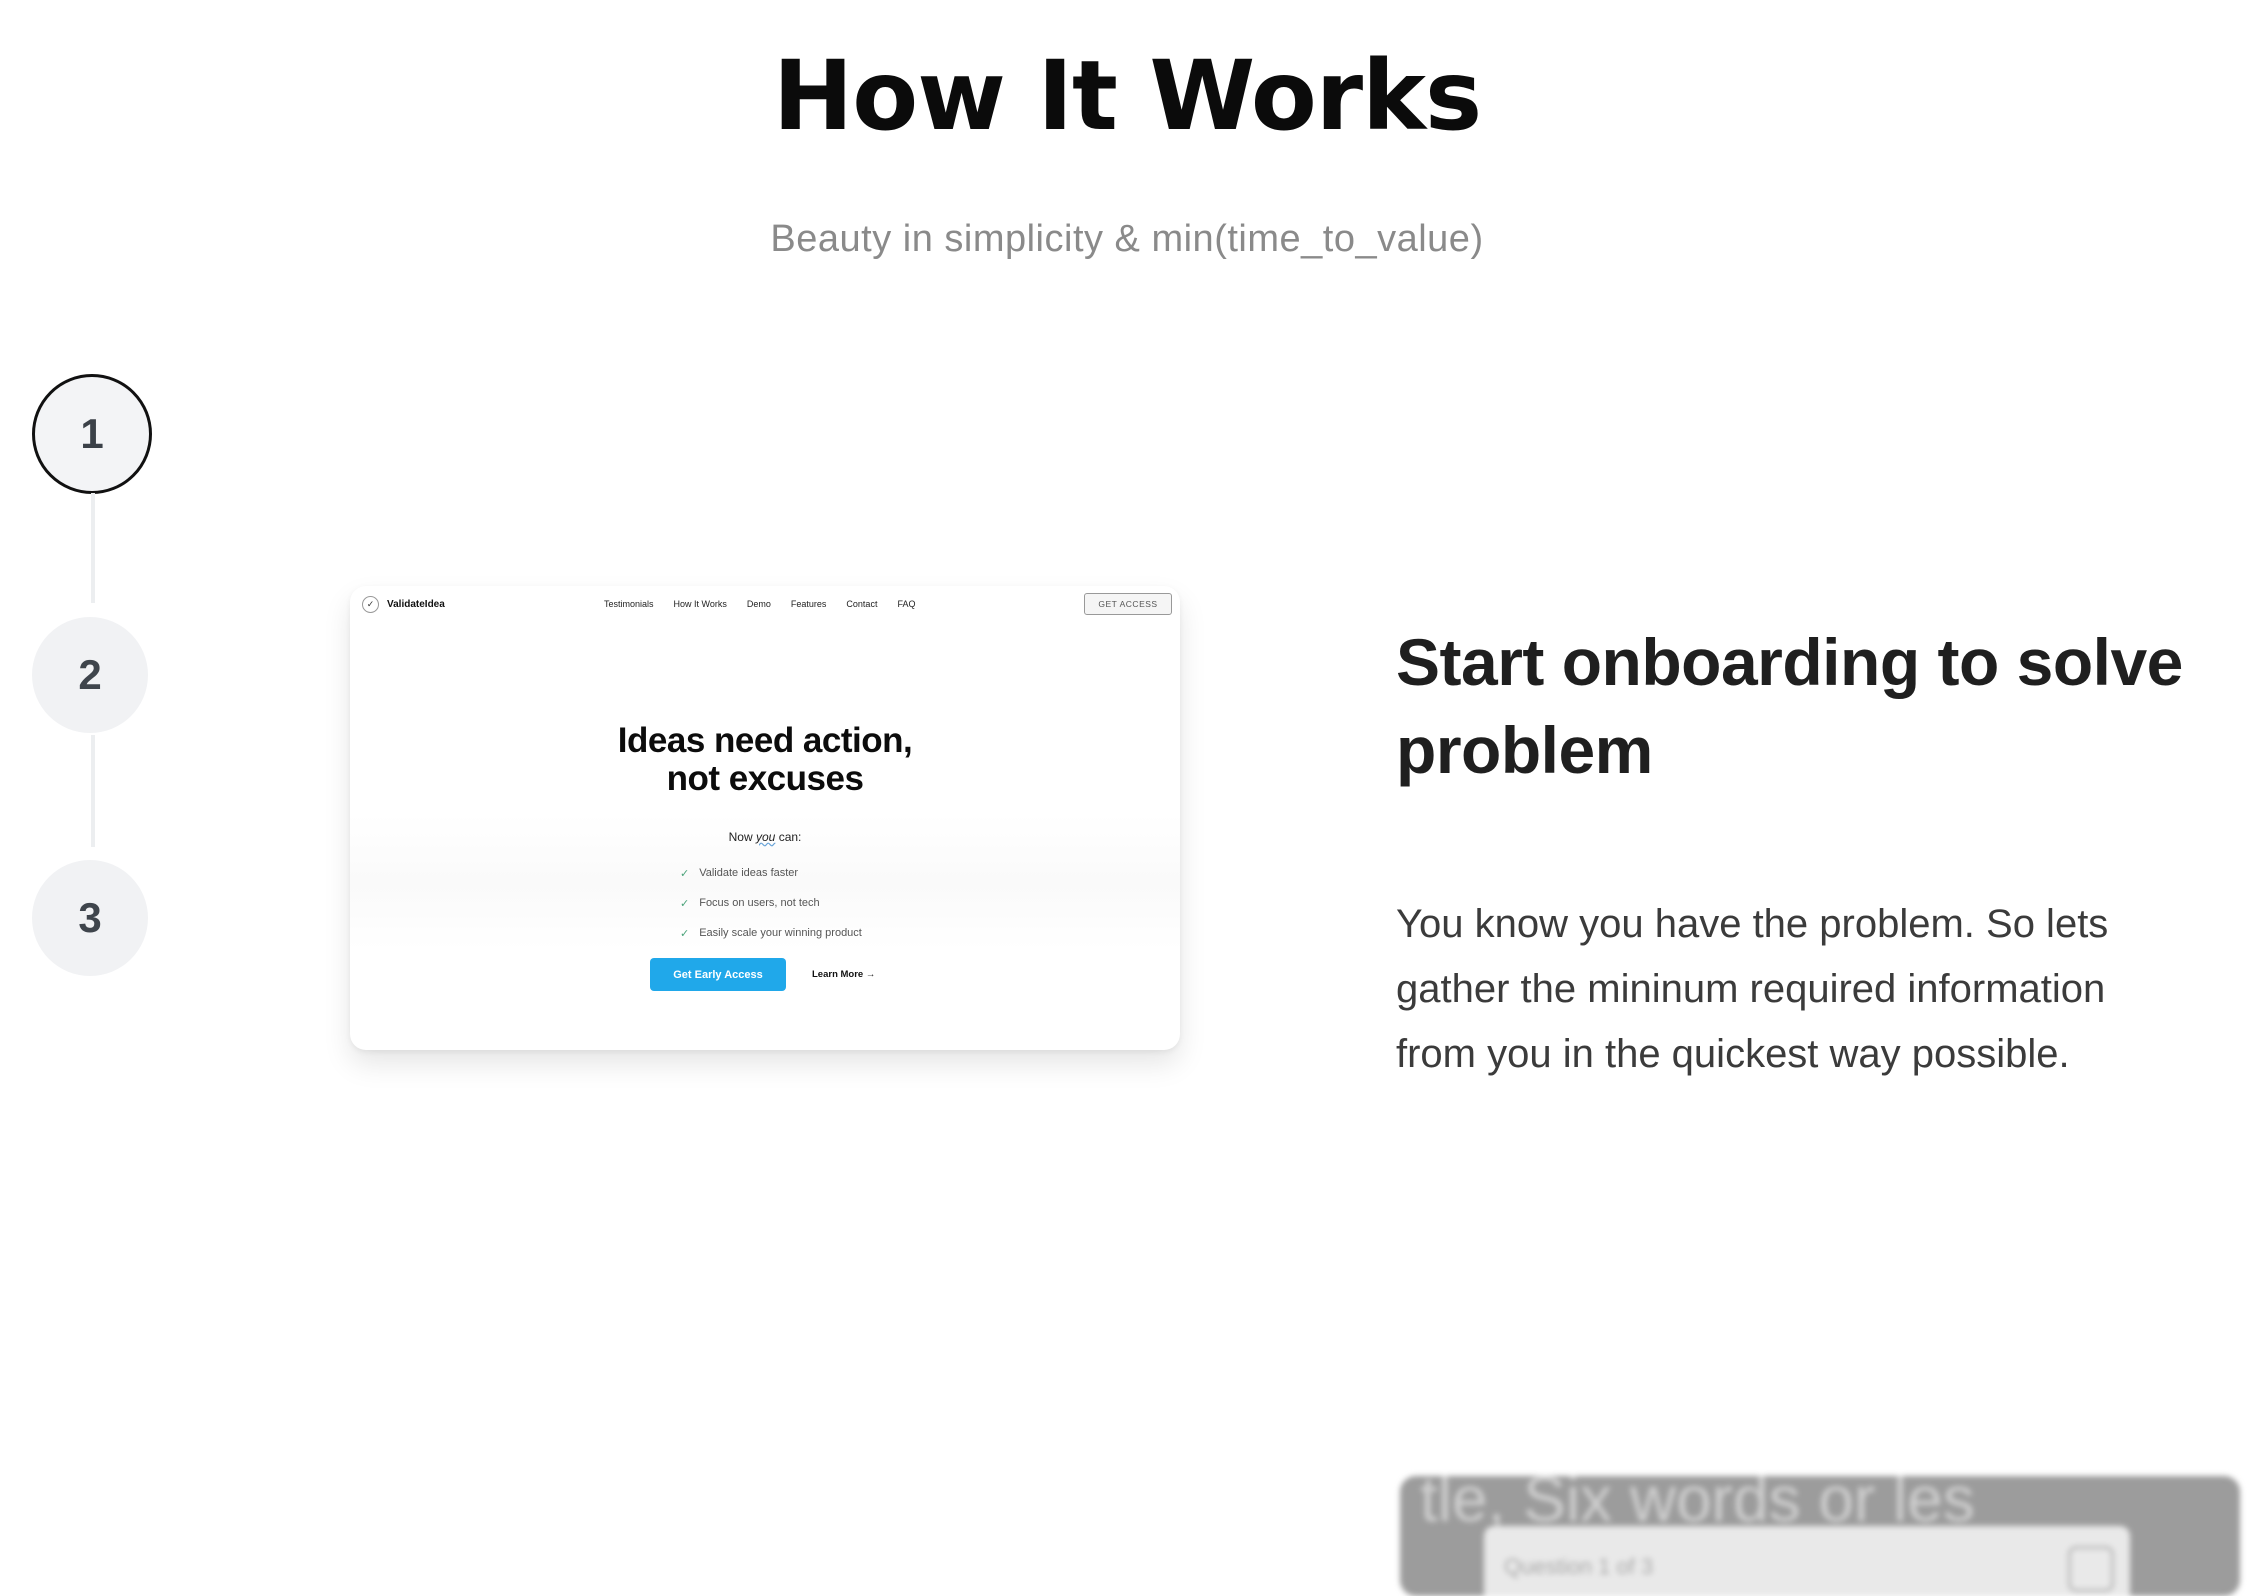 This screenshot has height=1596, width=2254. I want to click on preview-hero-line-1: Ideas need action,, so click(765, 740).